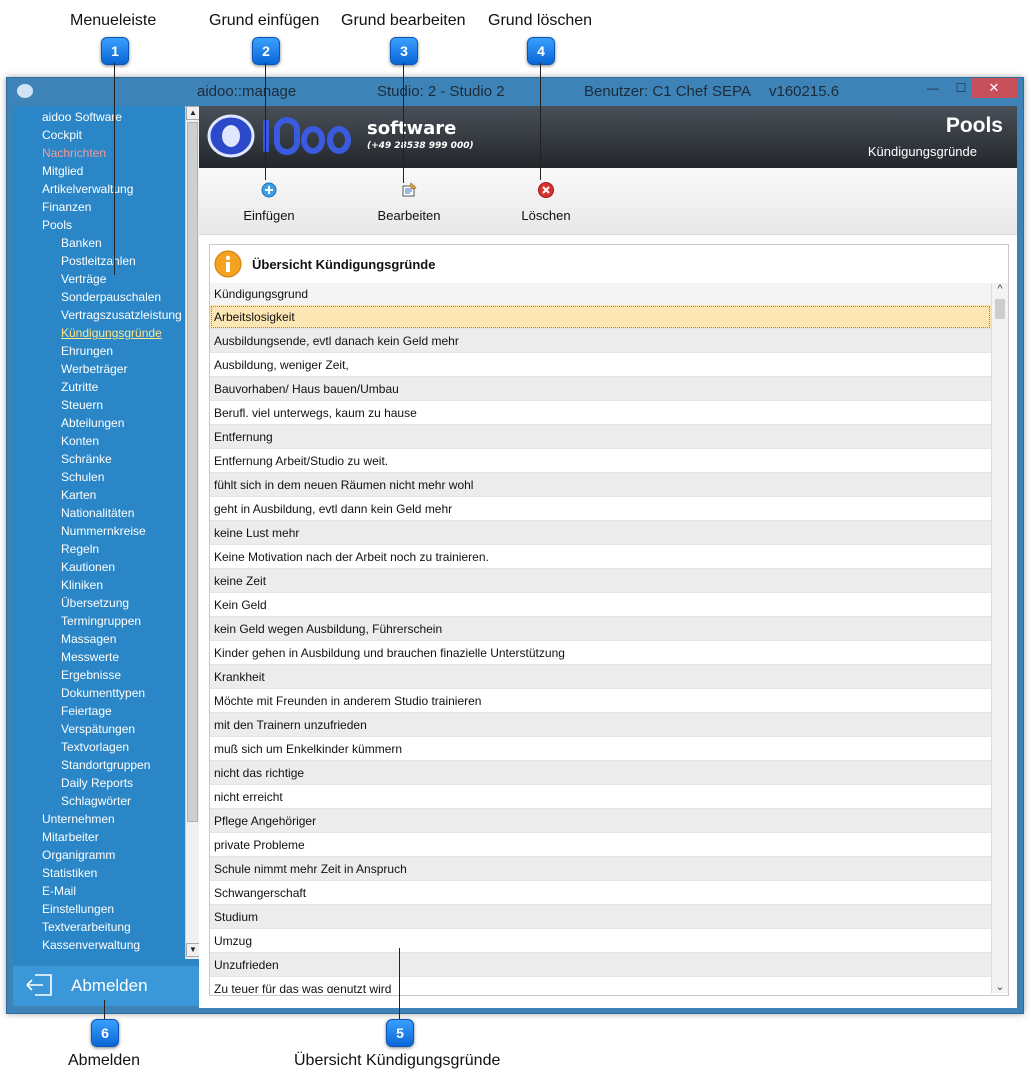 The image size is (1032, 1087). What do you see at coordinates (74, 153) in the screenshot?
I see `sidebar-item: Nachrichten` at bounding box center [74, 153].